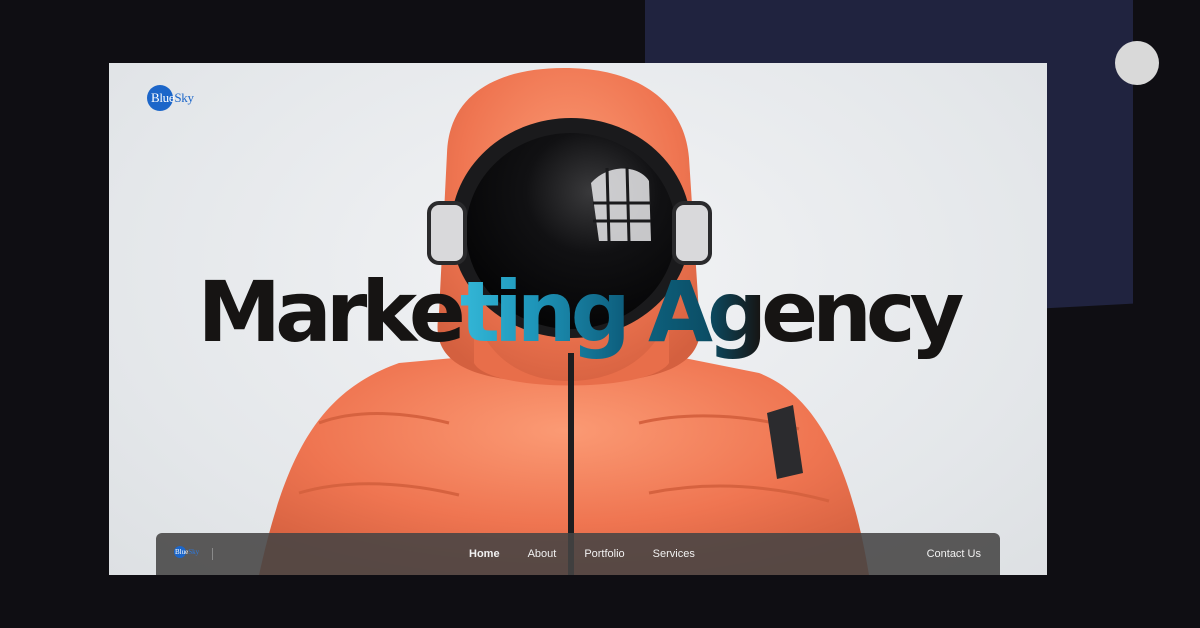 This screenshot has width=1200, height=628. Describe the element at coordinates (862, 312) in the screenshot. I see `headline-part-4: ency` at that location.